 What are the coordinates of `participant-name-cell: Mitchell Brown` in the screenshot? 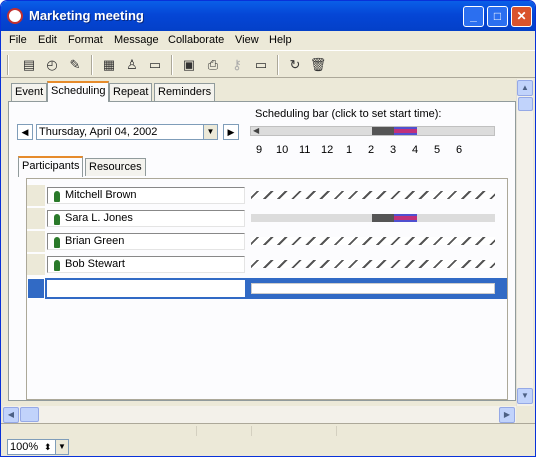 It's located at (146, 195).